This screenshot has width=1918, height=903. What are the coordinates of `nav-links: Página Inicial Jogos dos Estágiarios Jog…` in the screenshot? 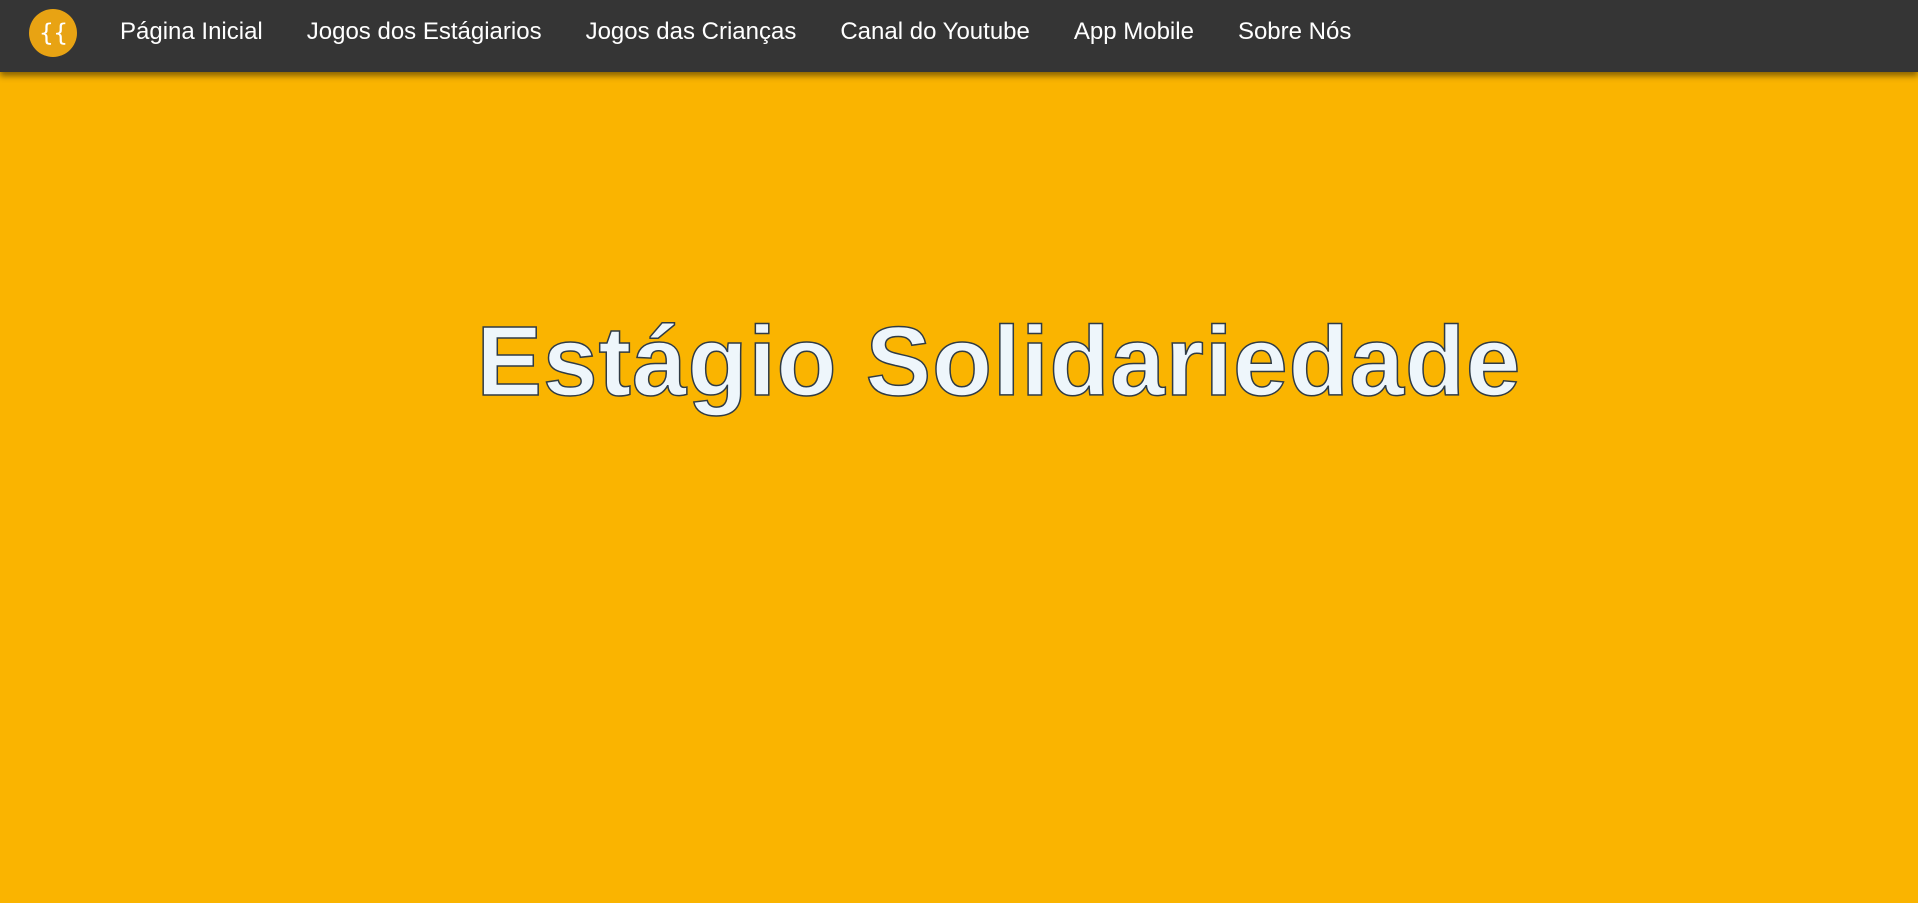 It's located at (757, 32).